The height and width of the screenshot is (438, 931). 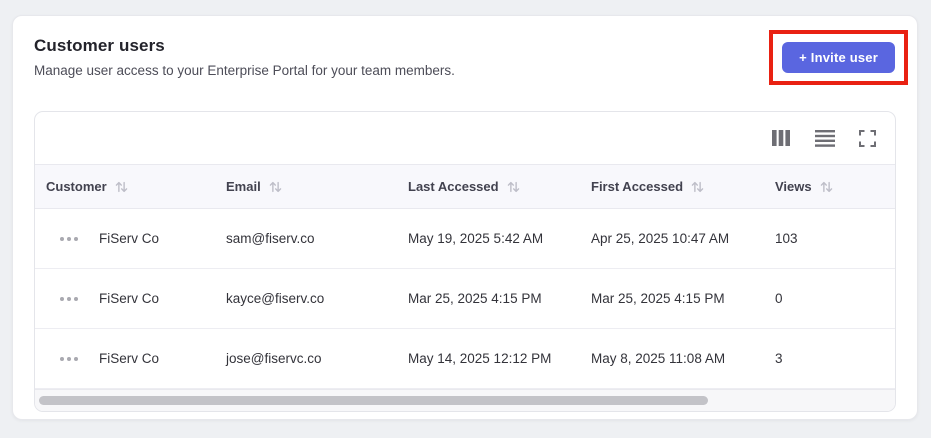 I want to click on page-title: Customer users, so click(x=99, y=45).